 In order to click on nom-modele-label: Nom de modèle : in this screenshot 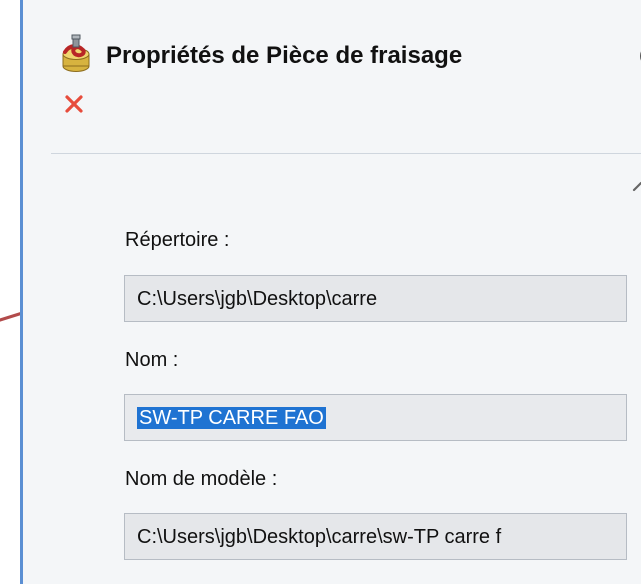, I will do `click(201, 479)`.